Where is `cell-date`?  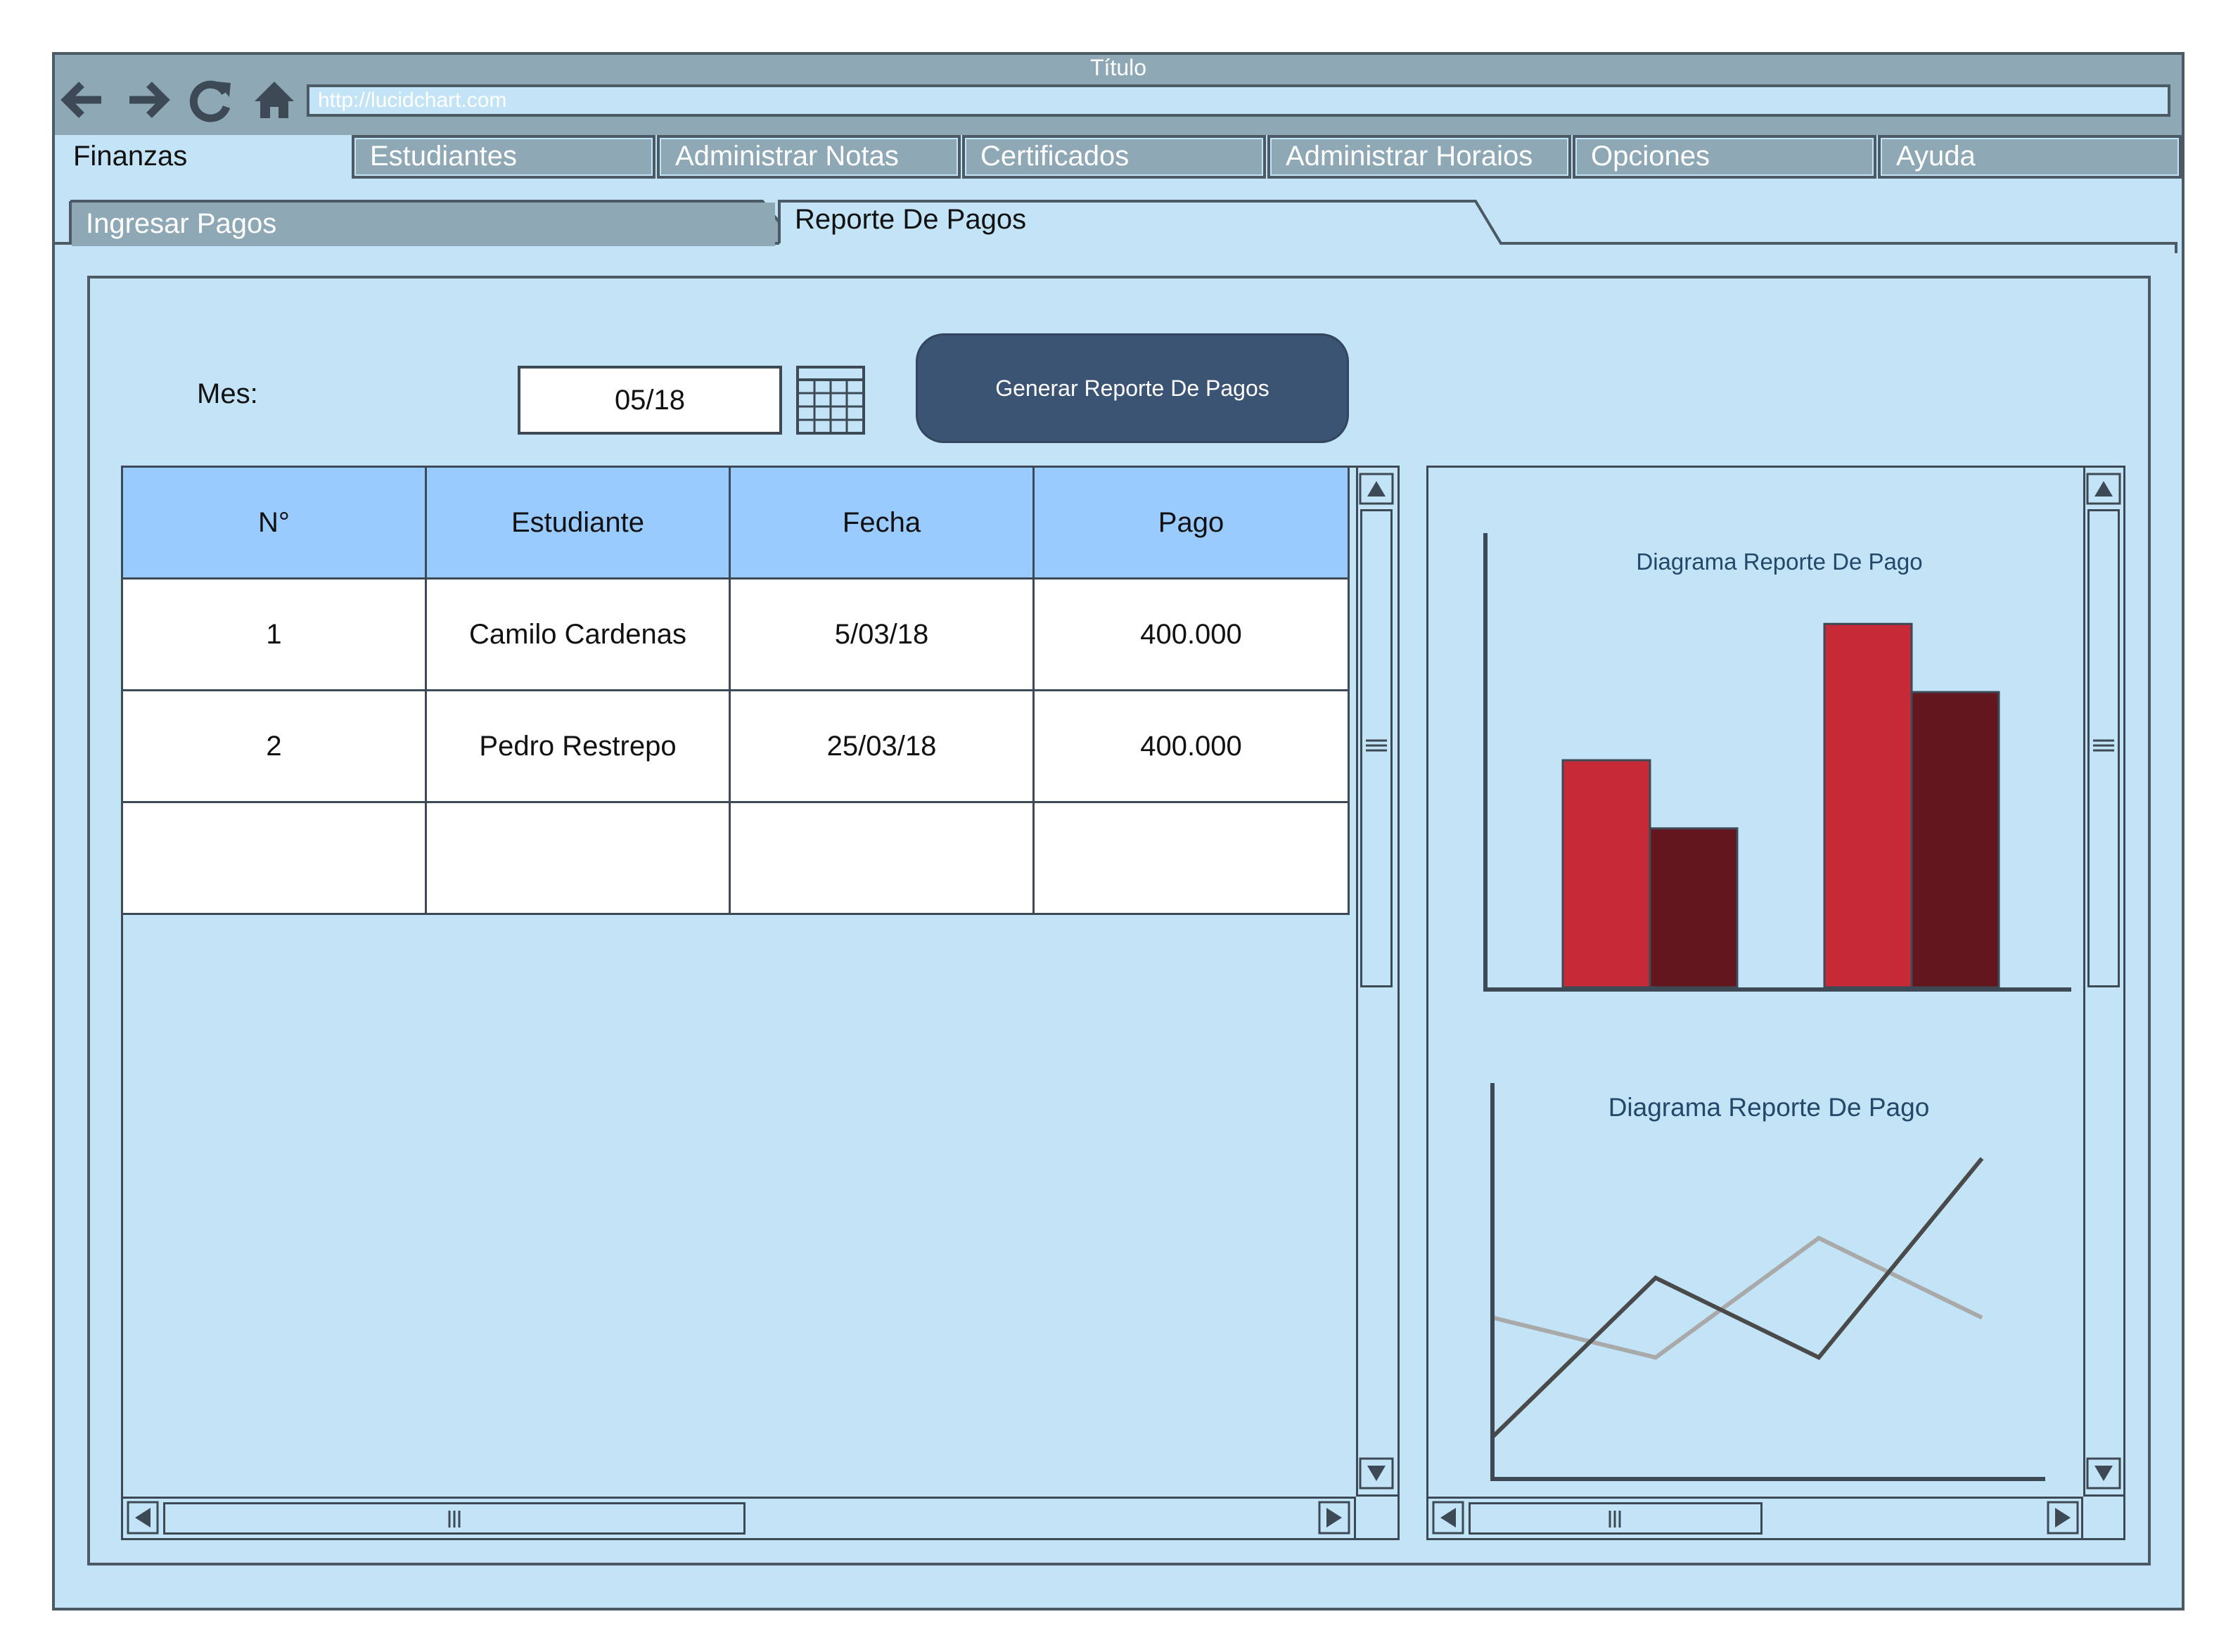 cell-date is located at coordinates (882, 858).